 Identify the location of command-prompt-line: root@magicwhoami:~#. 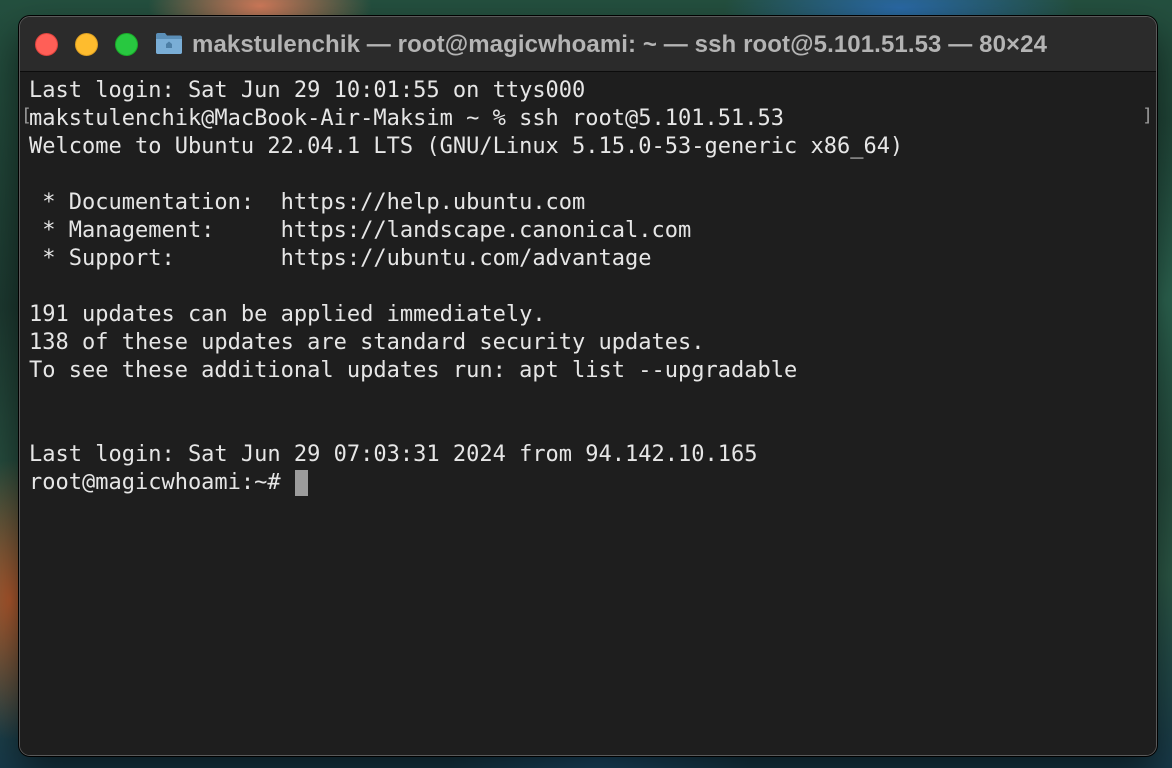
(466, 483).